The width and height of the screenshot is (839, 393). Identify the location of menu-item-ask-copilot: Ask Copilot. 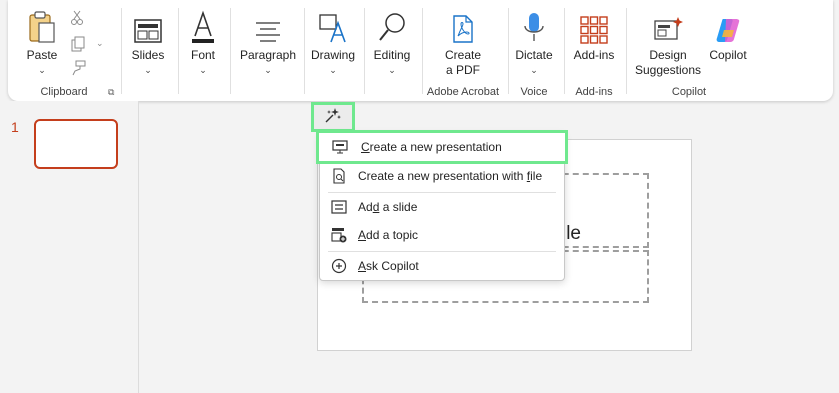
(442, 266).